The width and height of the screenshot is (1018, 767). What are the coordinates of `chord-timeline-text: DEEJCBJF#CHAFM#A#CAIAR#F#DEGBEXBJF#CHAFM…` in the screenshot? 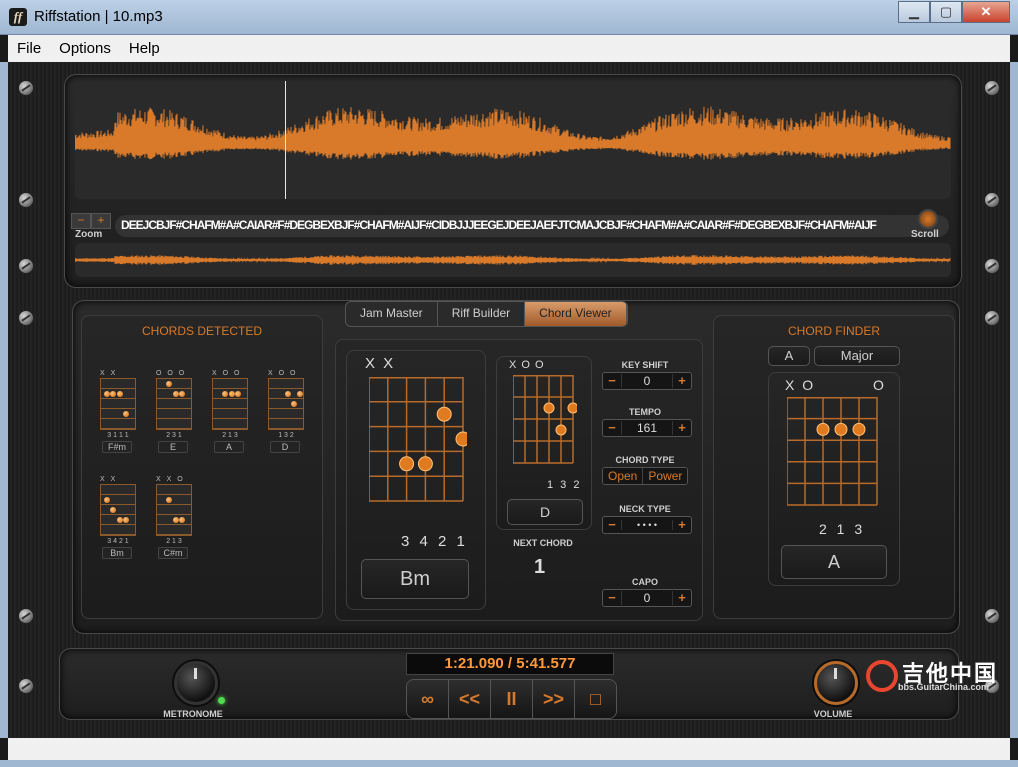 It's located at (499, 225).